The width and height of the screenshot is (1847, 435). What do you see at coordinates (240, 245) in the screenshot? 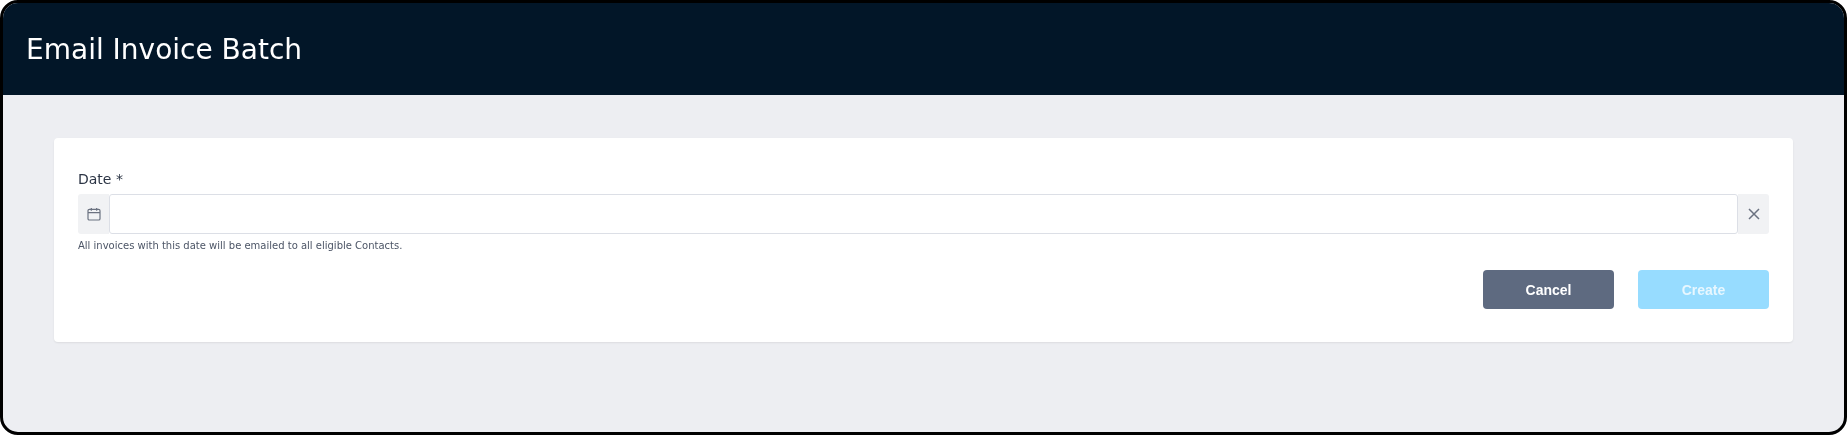
I see `field-hint: All invoices with this date will be emailed to all eligible Contacts.` at bounding box center [240, 245].